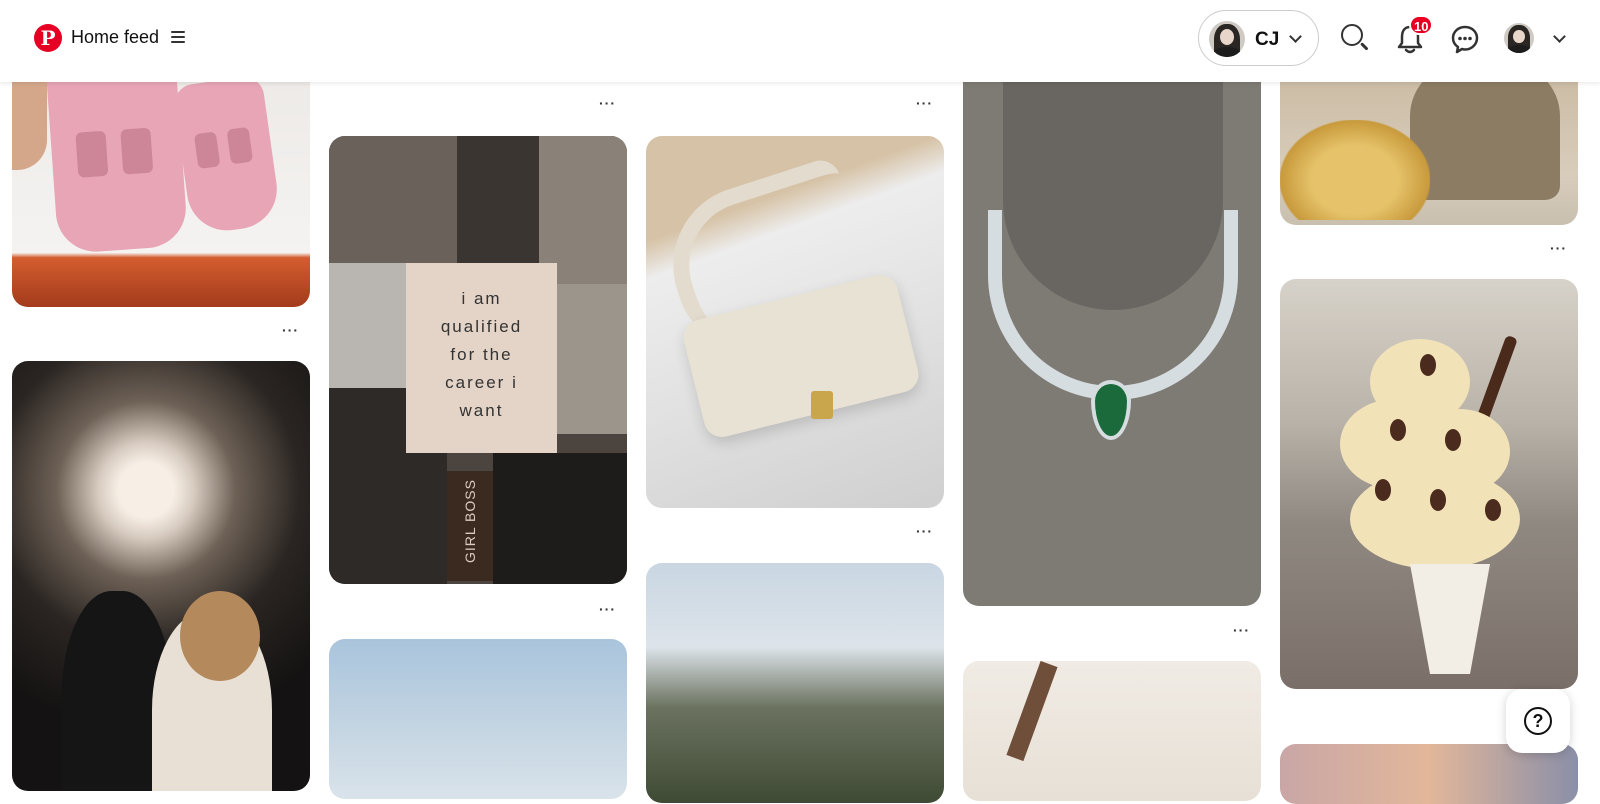  Describe the element at coordinates (1559, 36) in the screenshot. I see `account-chevron-down-icon` at that location.